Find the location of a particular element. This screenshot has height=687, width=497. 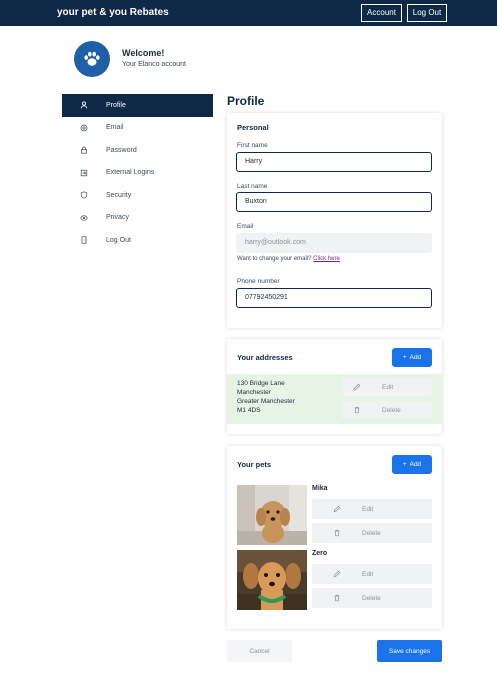

sidebar-item-privacy: Privacy is located at coordinates (137, 218).